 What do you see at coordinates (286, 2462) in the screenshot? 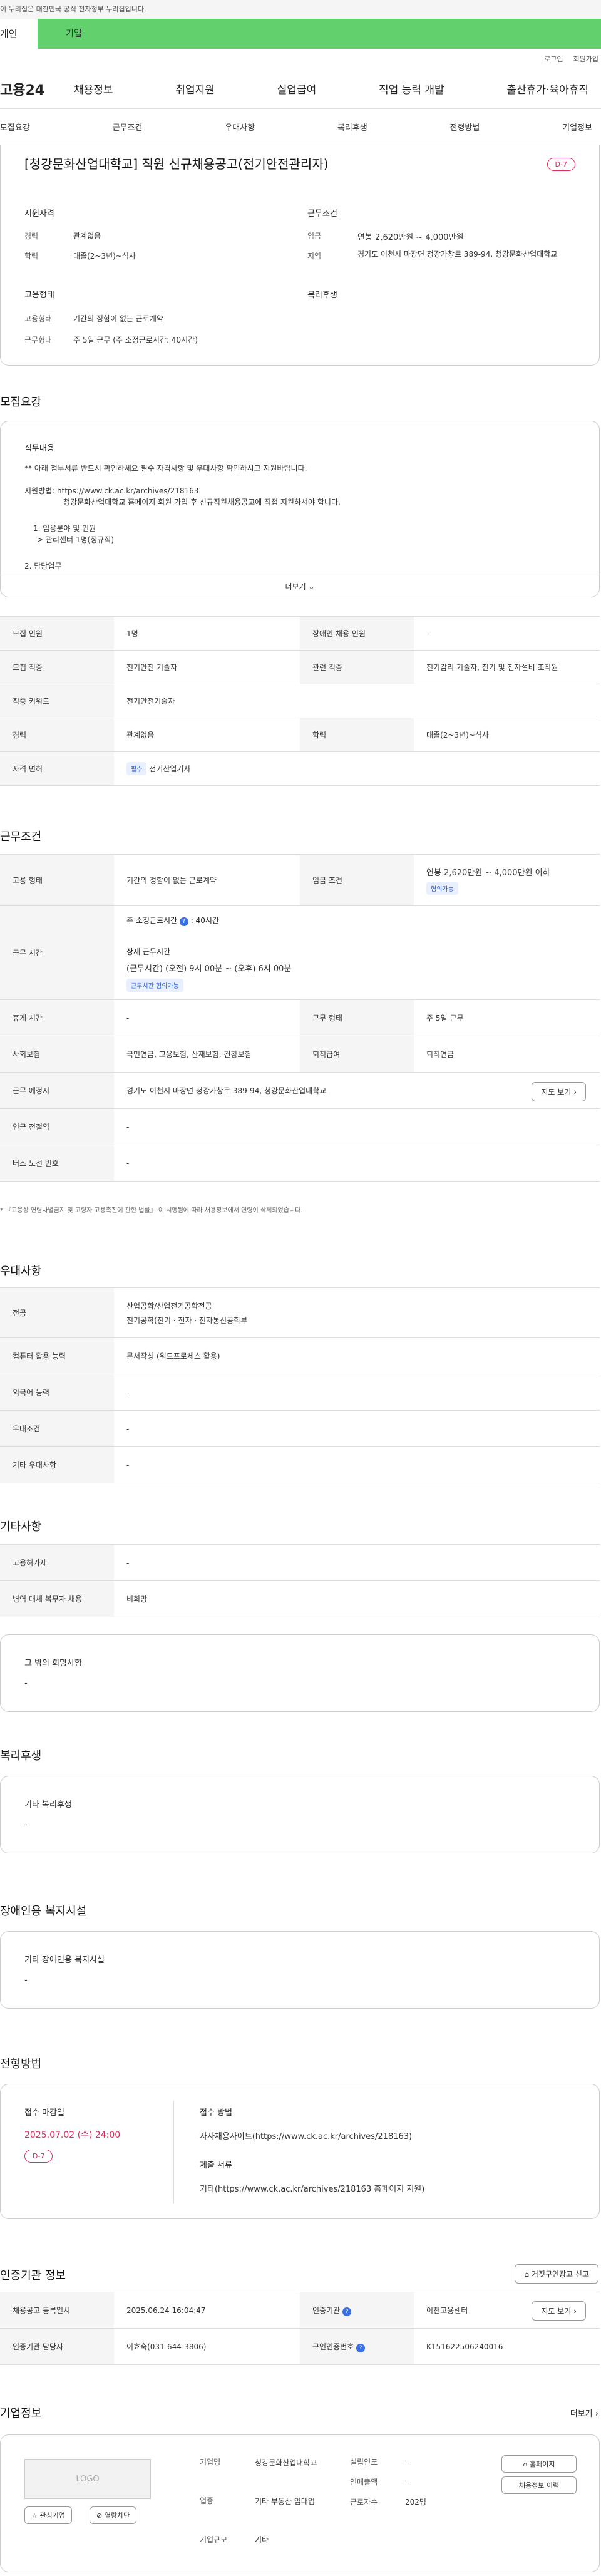
I see `company-name-value: 청강문화산업대학교` at bounding box center [286, 2462].